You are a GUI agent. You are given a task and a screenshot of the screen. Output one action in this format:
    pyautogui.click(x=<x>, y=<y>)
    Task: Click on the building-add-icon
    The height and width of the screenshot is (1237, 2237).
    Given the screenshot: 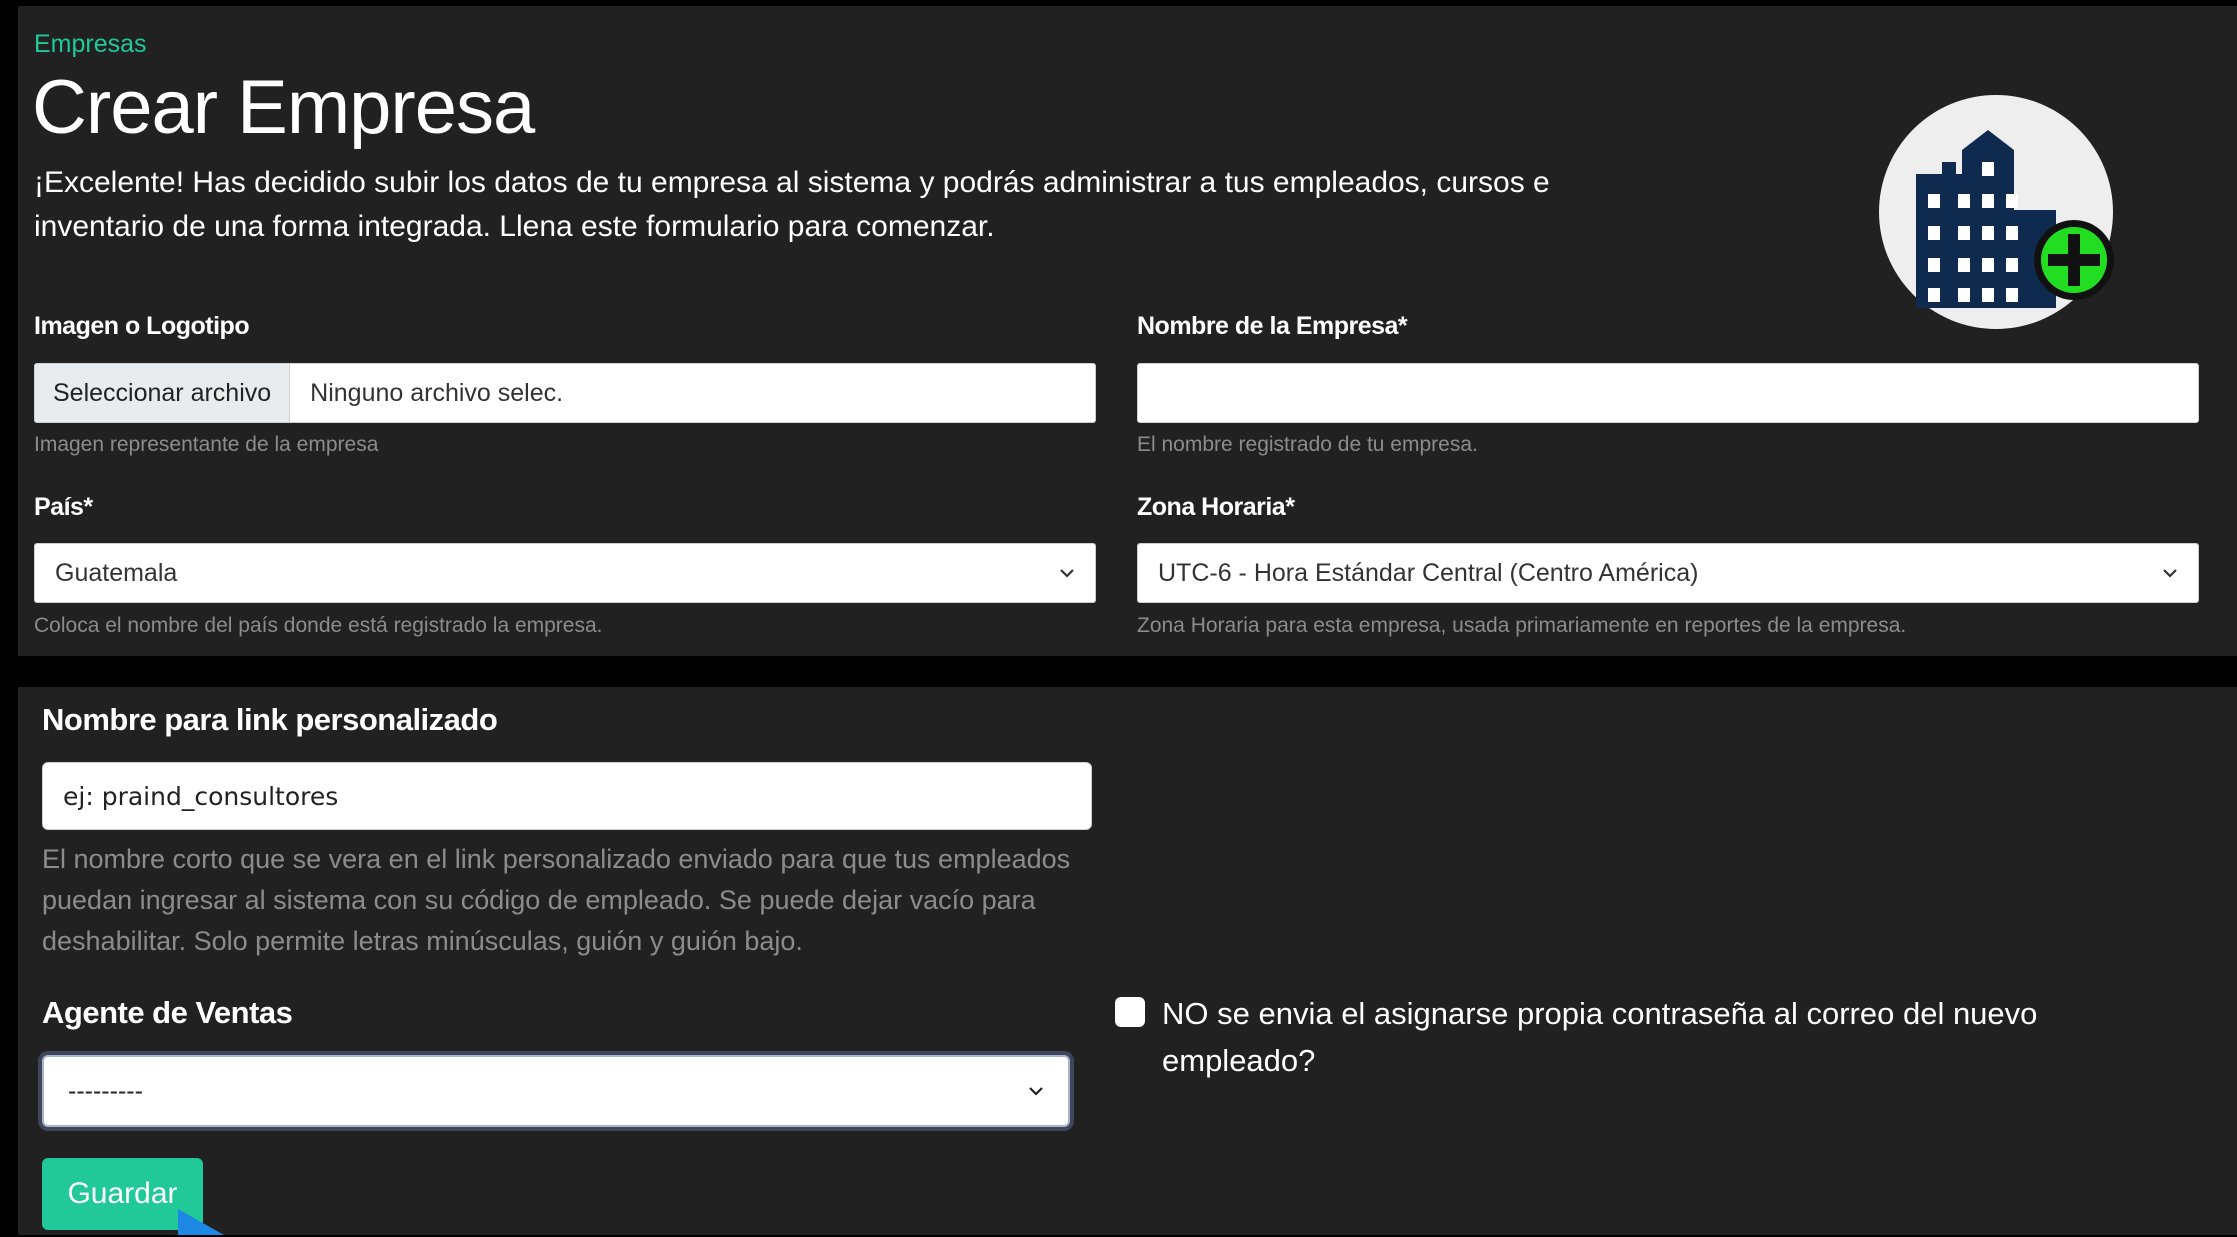 What is the action you would take?
    pyautogui.click(x=1996, y=212)
    